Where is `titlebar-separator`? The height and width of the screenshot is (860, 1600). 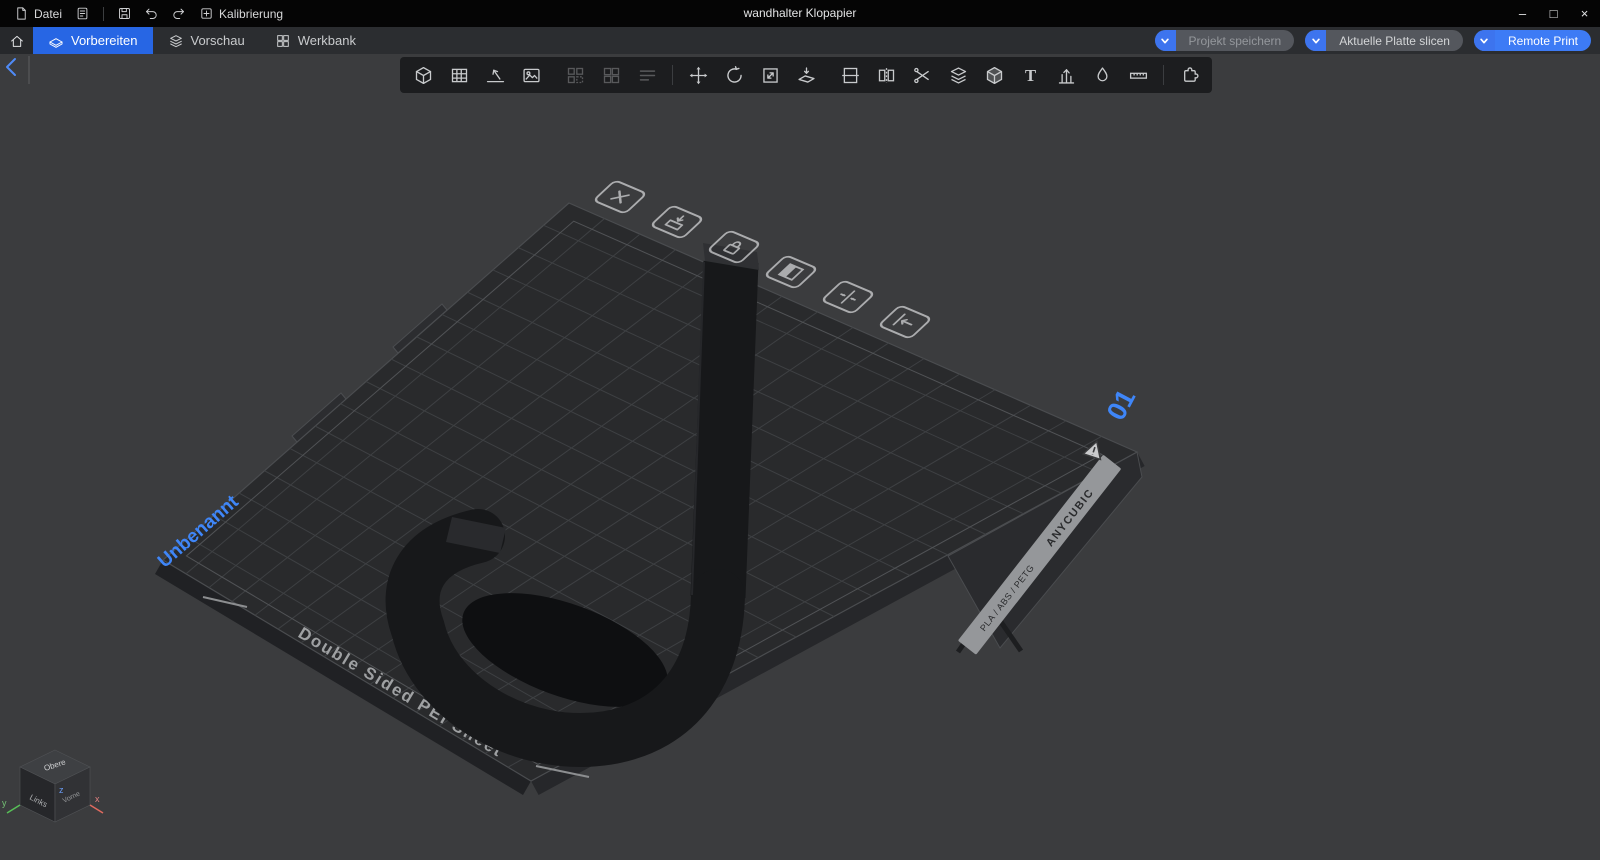
titlebar-separator is located at coordinates (104, 13).